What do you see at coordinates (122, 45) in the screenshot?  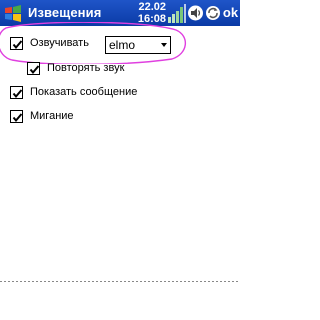 I see `sound-select-value: elmo` at bounding box center [122, 45].